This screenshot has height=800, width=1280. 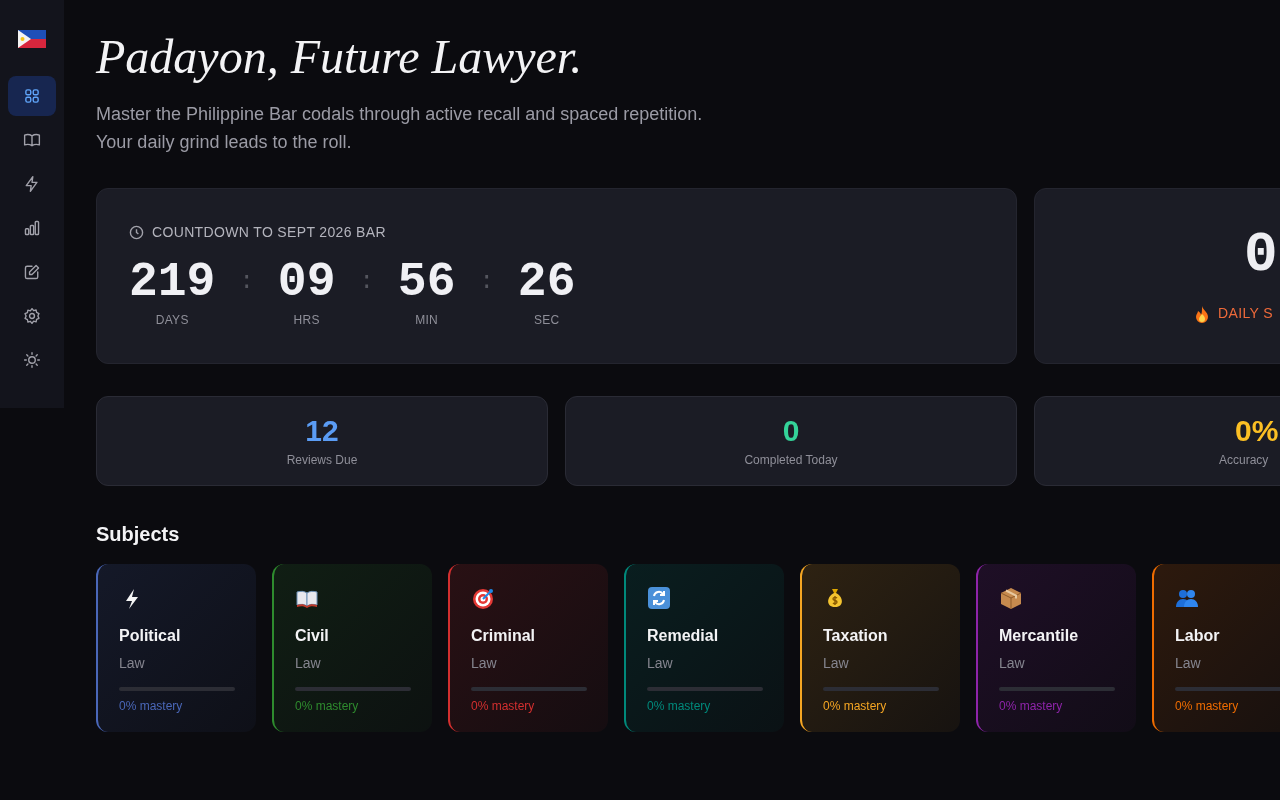 What do you see at coordinates (32, 316) in the screenshot?
I see `settings-icon` at bounding box center [32, 316].